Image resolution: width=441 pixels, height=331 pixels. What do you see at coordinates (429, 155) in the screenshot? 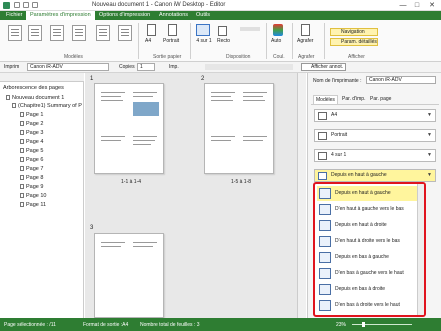
I see `chevron-down-icon: ▼` at bounding box center [429, 155].